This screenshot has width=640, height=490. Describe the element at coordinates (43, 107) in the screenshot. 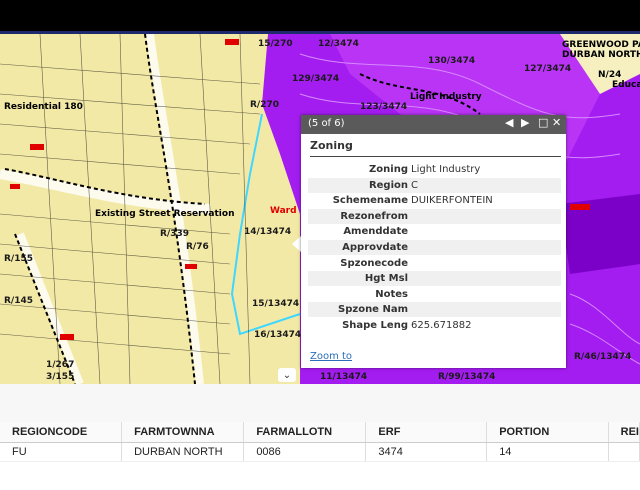

I see `map-label-residential: Residential 180` at that location.